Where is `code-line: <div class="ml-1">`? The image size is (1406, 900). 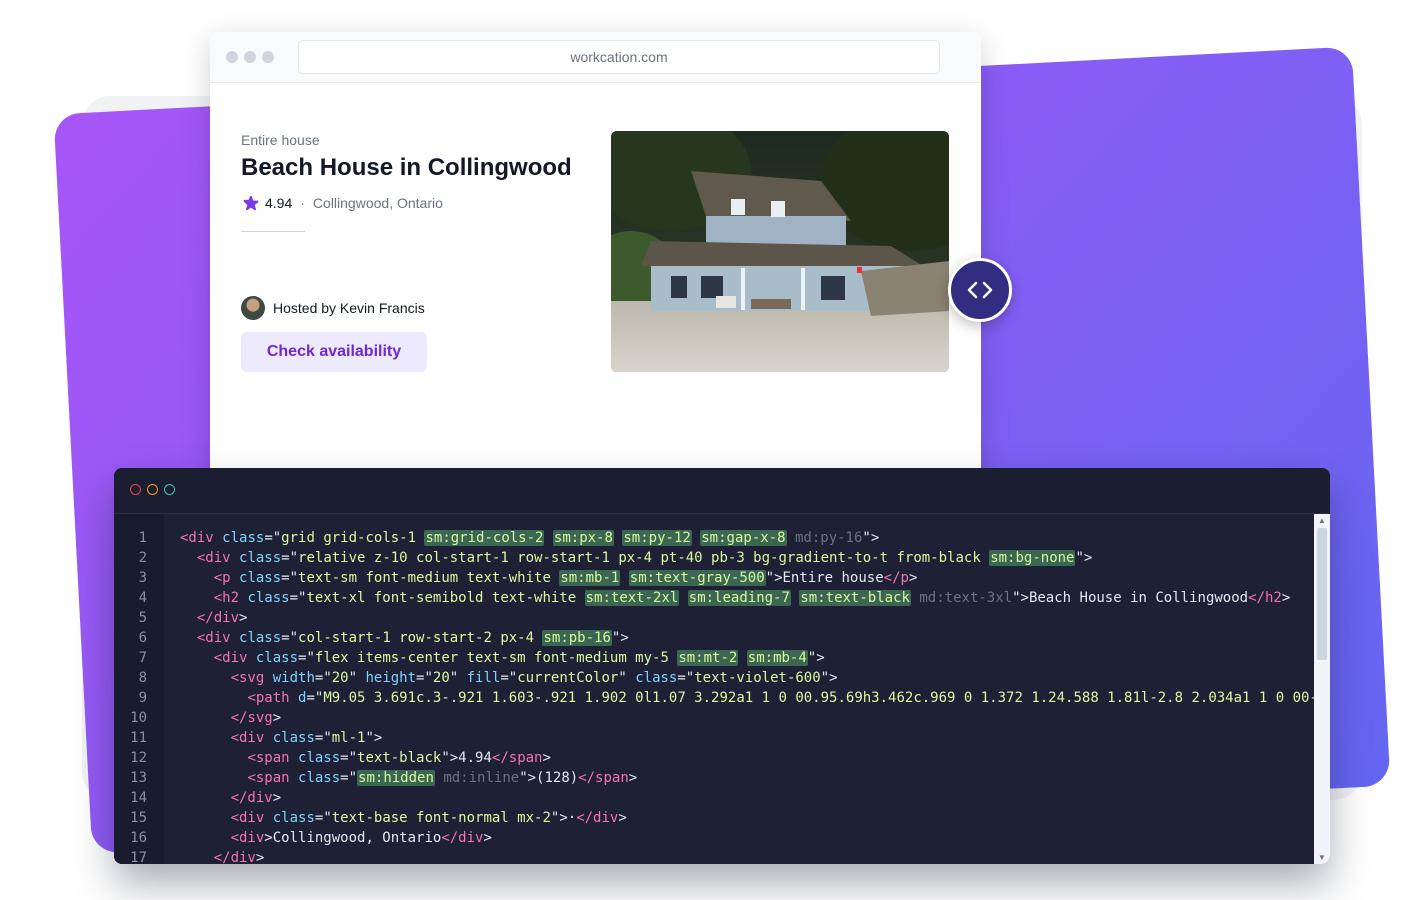
code-line: <div class="ml-1"> is located at coordinates (281, 738).